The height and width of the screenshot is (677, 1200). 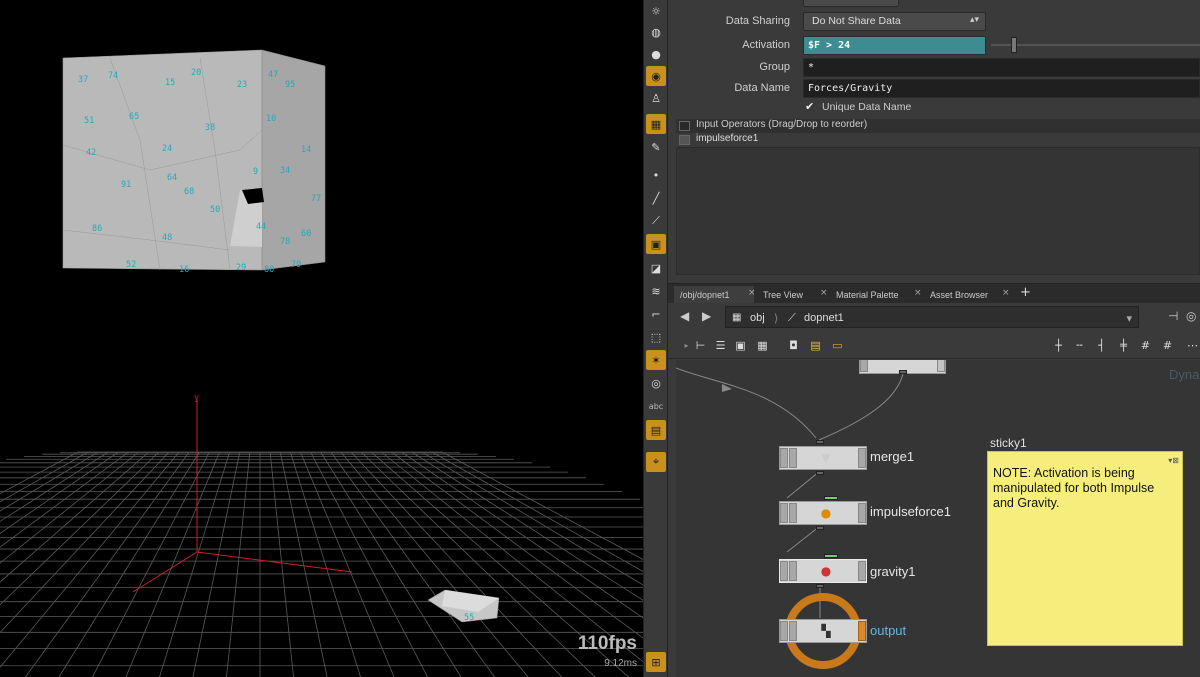 I want to click on node-label-merge1: merge1, so click(x=892, y=456).